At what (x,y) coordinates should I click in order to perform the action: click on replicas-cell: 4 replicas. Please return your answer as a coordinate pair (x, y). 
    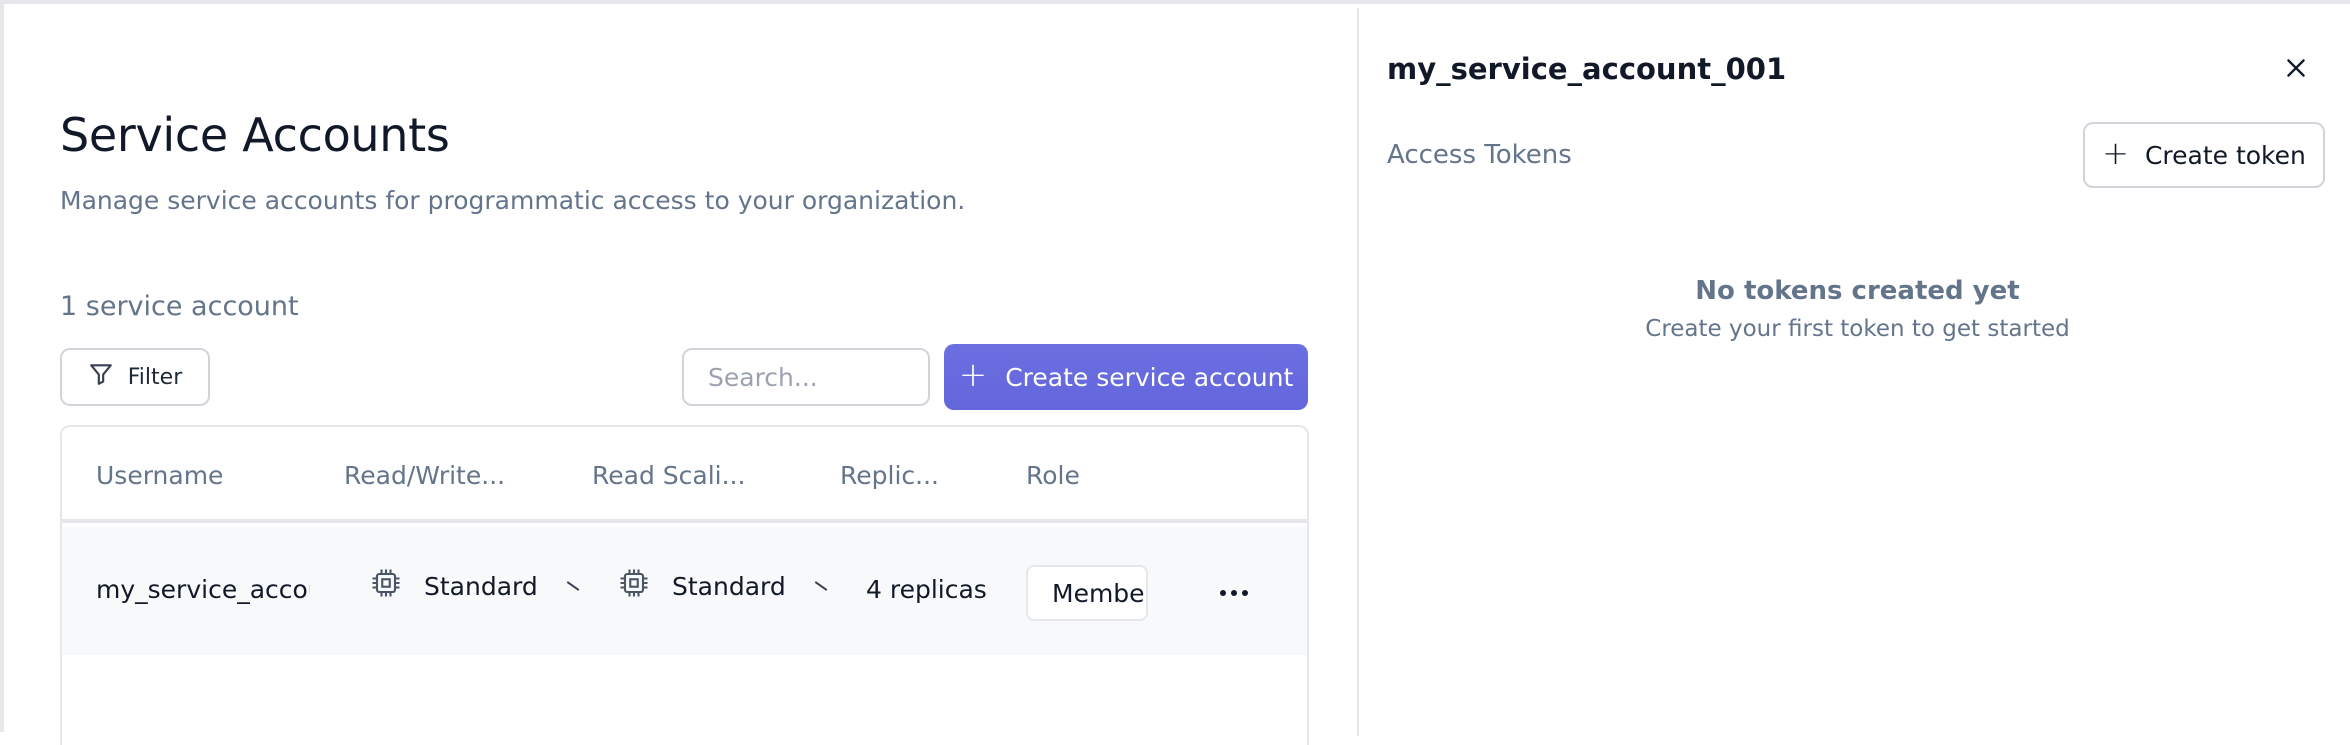
    Looking at the image, I should click on (926, 589).